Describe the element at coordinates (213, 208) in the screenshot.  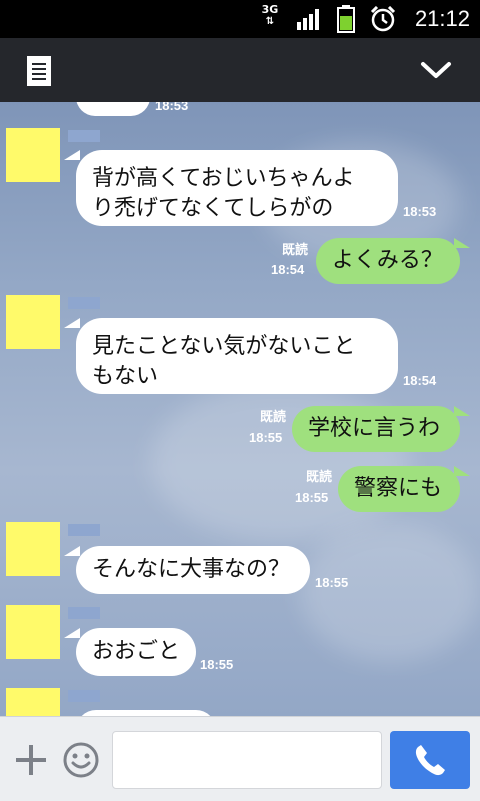
I see `message-text-line: り禿げてなくてしらがの` at that location.